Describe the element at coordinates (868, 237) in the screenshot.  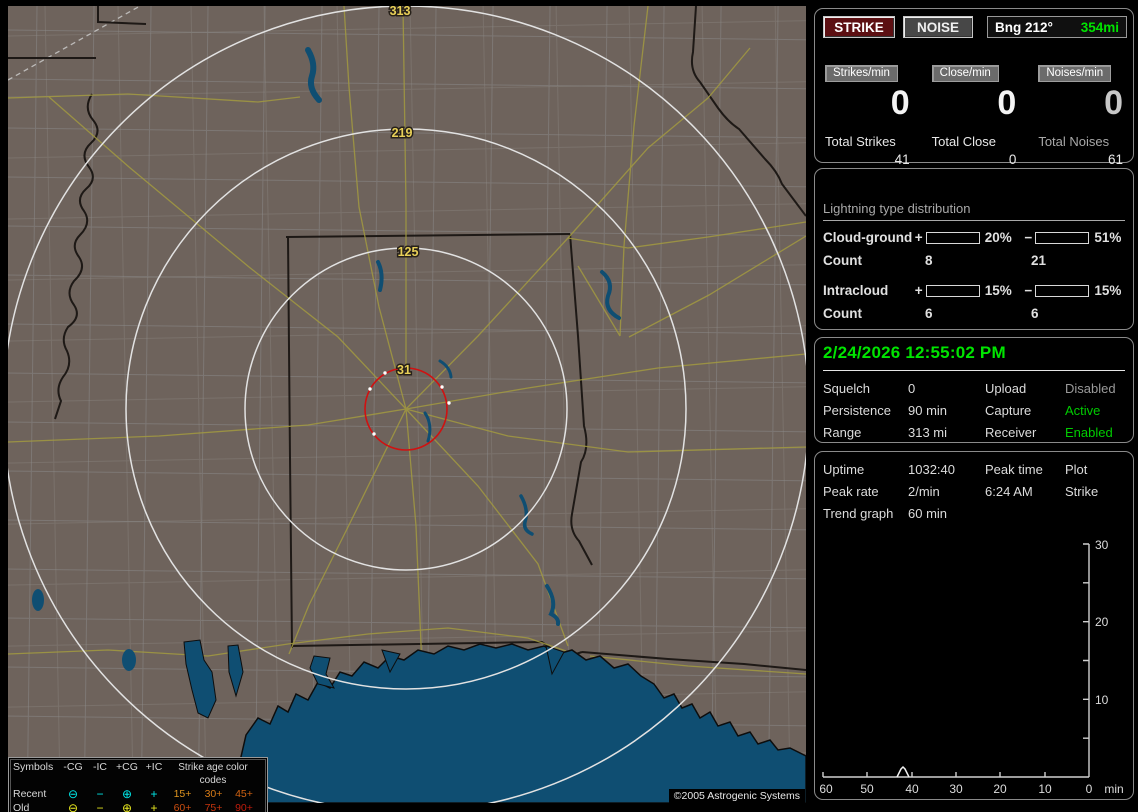
I see `cloud-ground-label: Cloud-ground` at that location.